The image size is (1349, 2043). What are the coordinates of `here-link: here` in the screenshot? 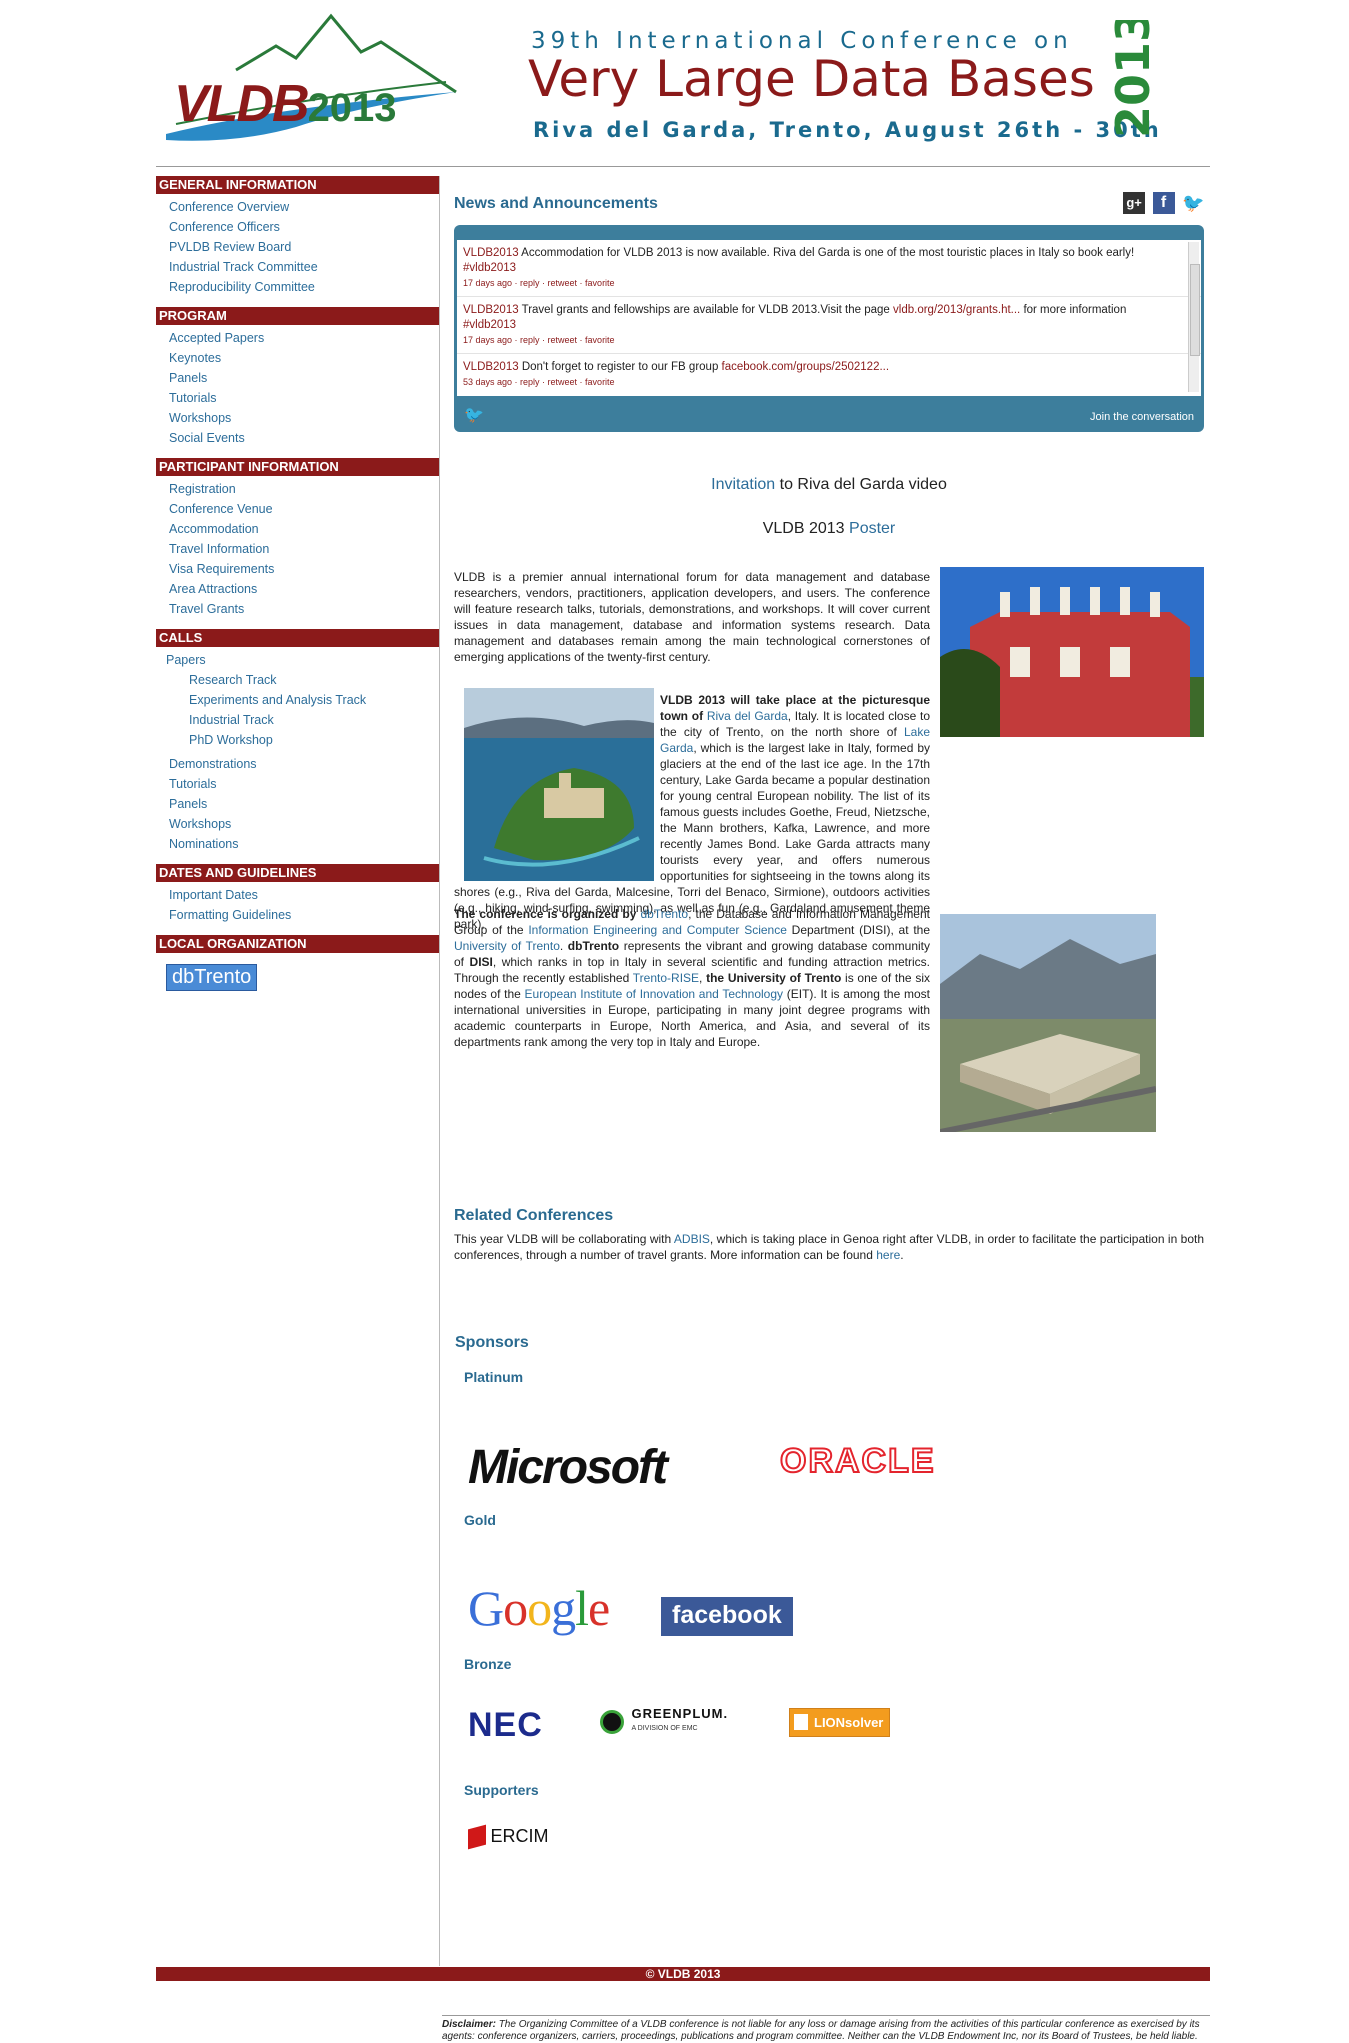 It's located at (888, 1255).